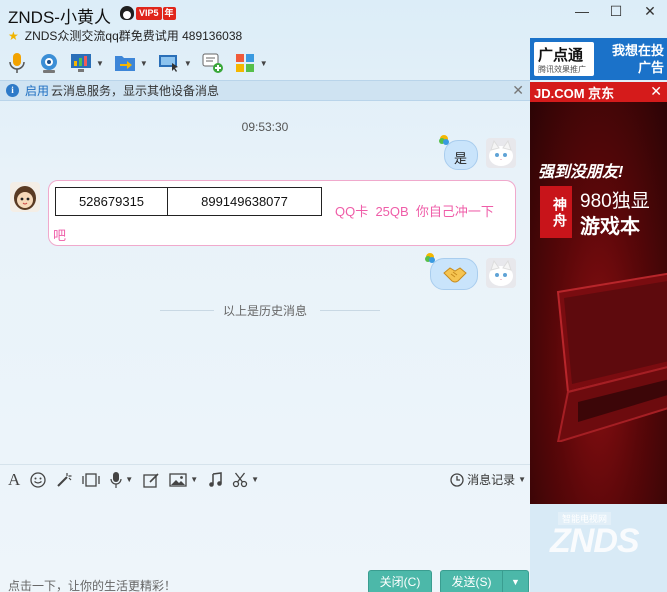  Describe the element at coordinates (81, 63) in the screenshot. I see `monitor-chart-icon` at that location.